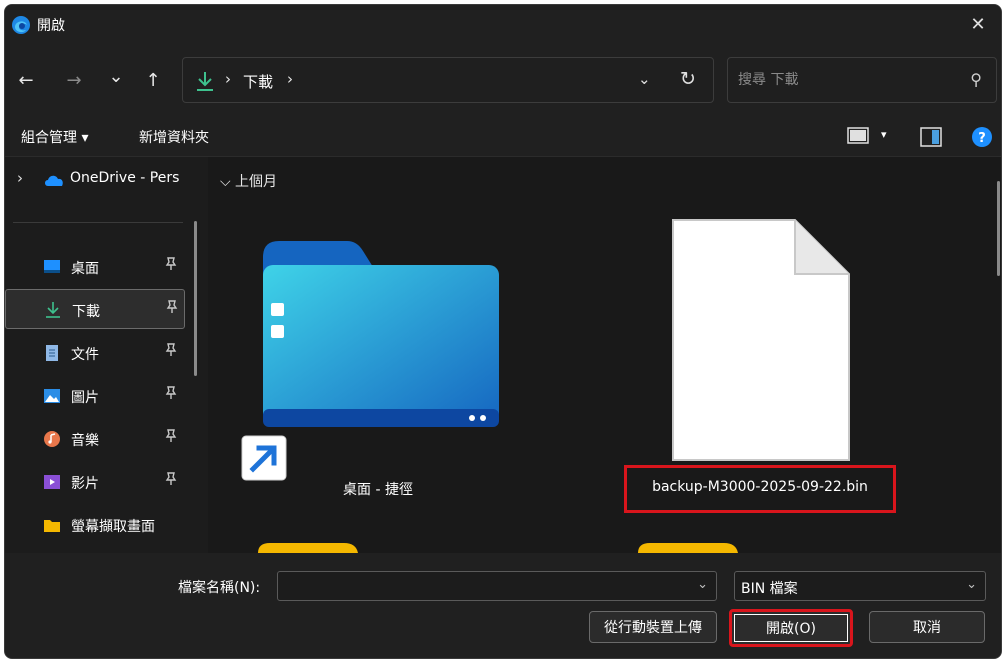 Image resolution: width=1006 pixels, height=663 pixels. What do you see at coordinates (688, 79) in the screenshot?
I see `refresh-icon: ↻` at bounding box center [688, 79].